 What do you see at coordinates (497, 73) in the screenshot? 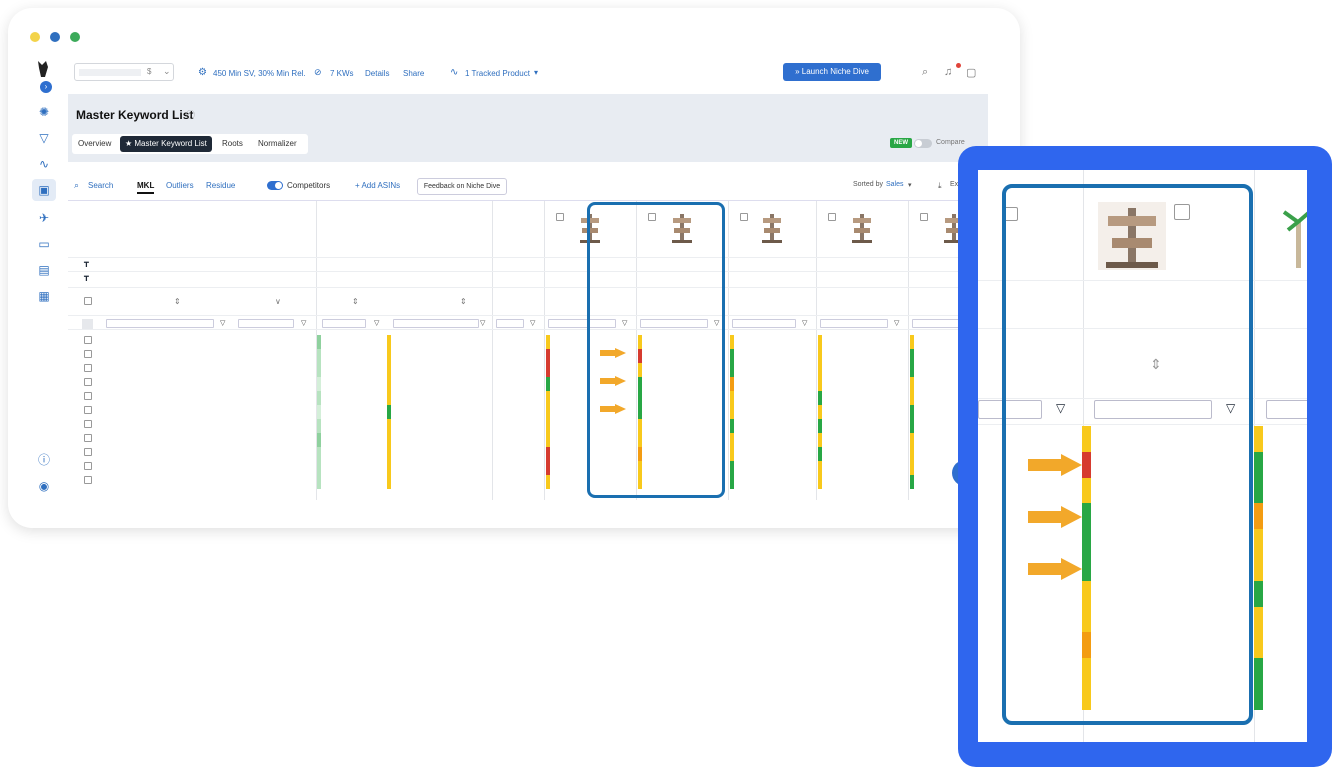
I see `tracked-product-dropdown: 1 Tracked Product` at bounding box center [497, 73].